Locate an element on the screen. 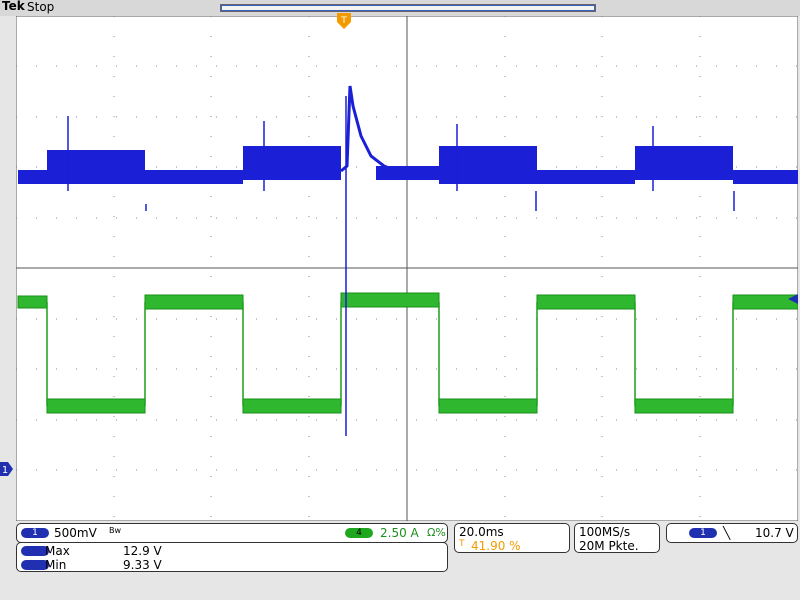  status-bar: Tek Stop is located at coordinates (400, 8).